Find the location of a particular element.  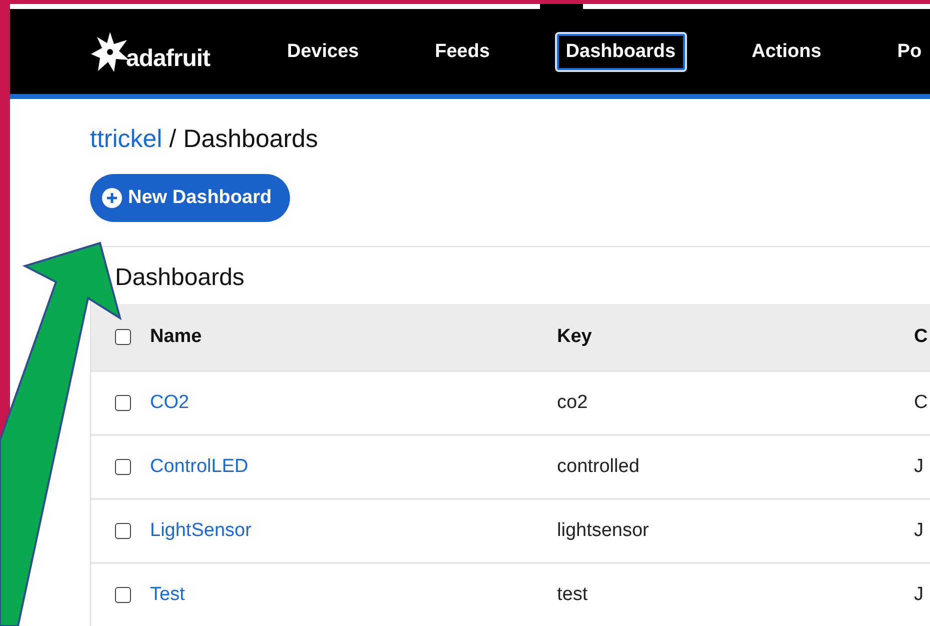

nav-tab: Po is located at coordinates (908, 52).